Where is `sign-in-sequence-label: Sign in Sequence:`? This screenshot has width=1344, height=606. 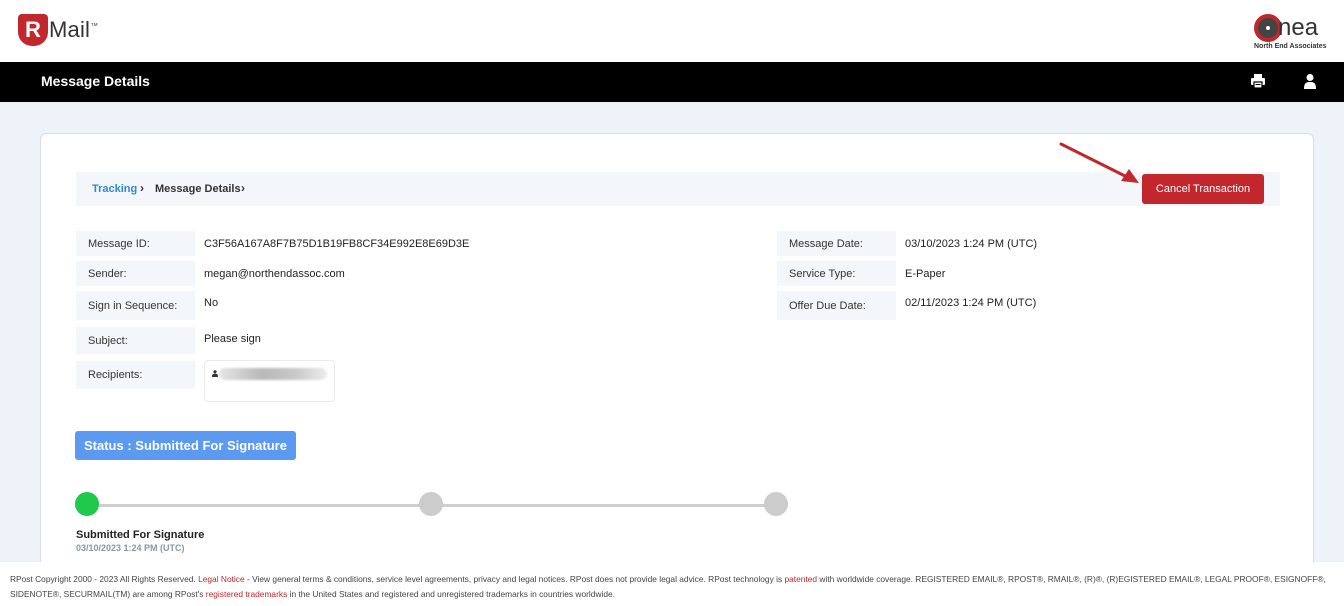 sign-in-sequence-label: Sign in Sequence: is located at coordinates (135, 305).